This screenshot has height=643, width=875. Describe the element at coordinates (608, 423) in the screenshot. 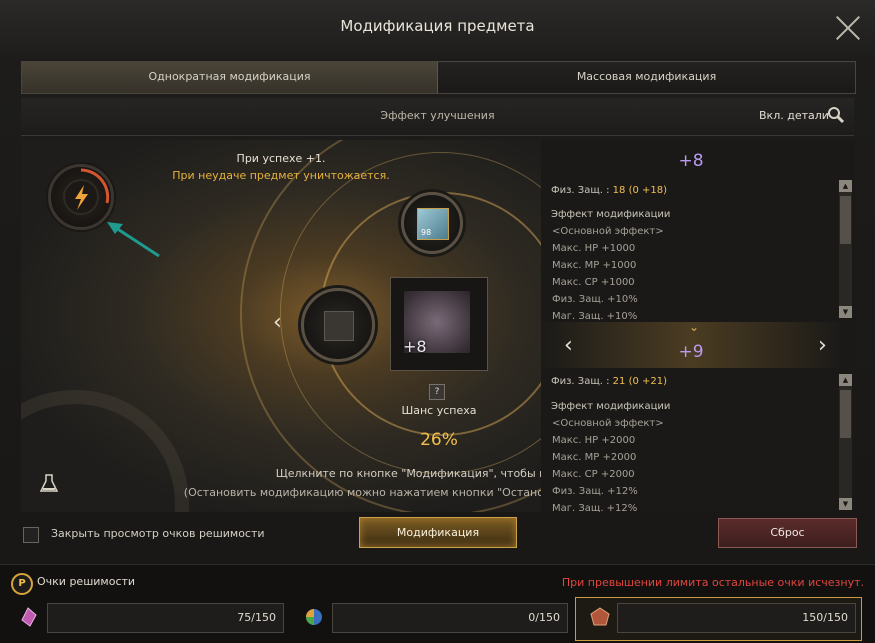

I see `next-effect-group: <Основной эффект>` at that location.